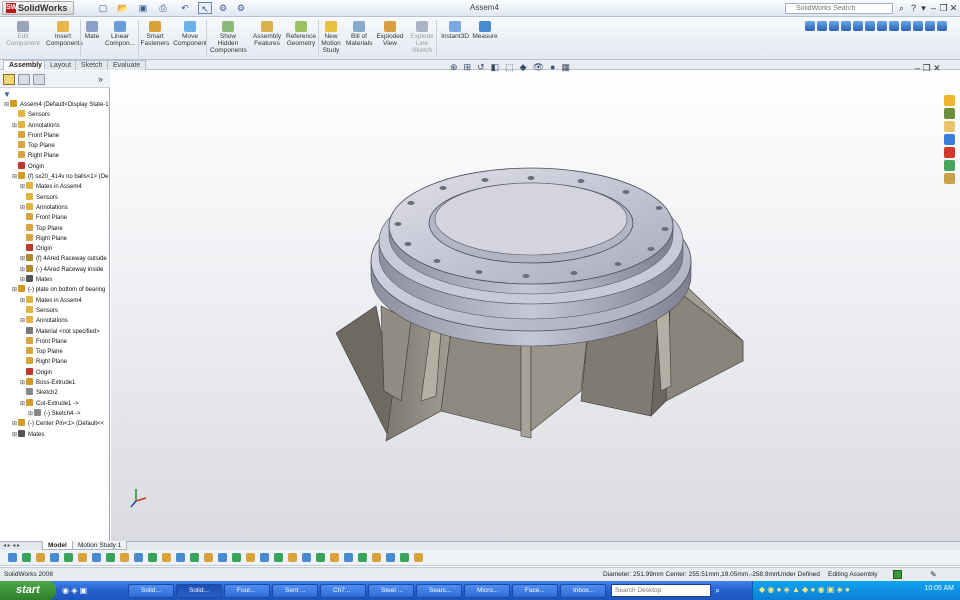  I want to click on expand-panel-icon: », so click(100, 79).